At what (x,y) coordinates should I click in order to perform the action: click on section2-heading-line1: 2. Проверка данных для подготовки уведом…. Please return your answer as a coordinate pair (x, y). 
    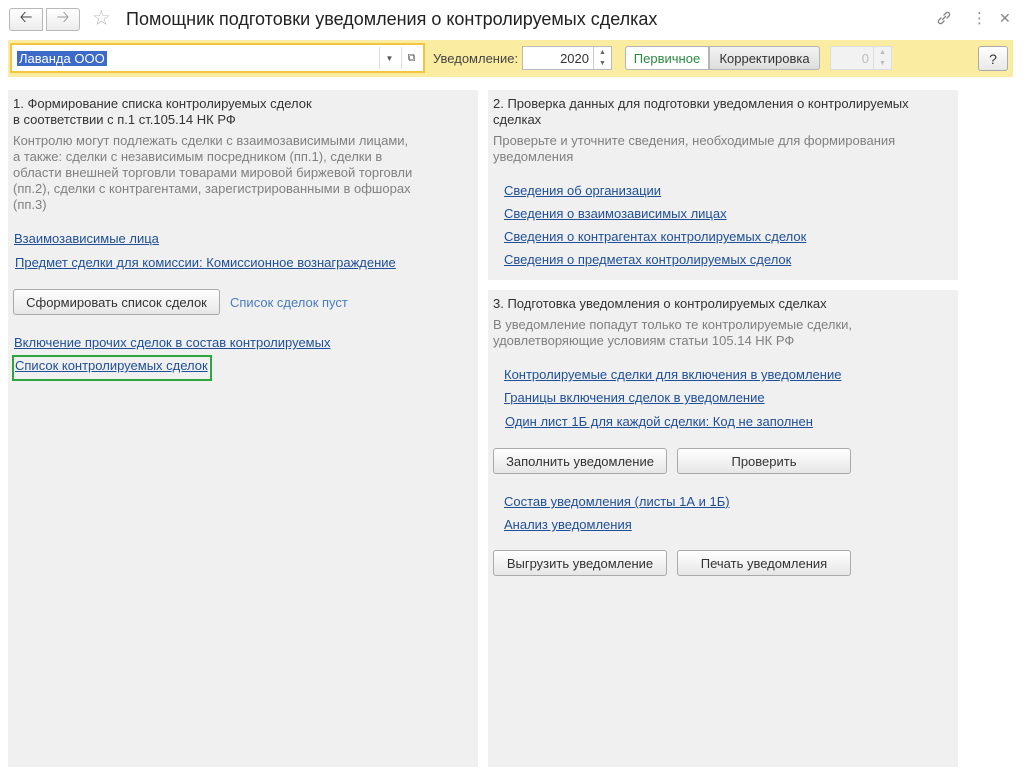
    Looking at the image, I should click on (701, 103).